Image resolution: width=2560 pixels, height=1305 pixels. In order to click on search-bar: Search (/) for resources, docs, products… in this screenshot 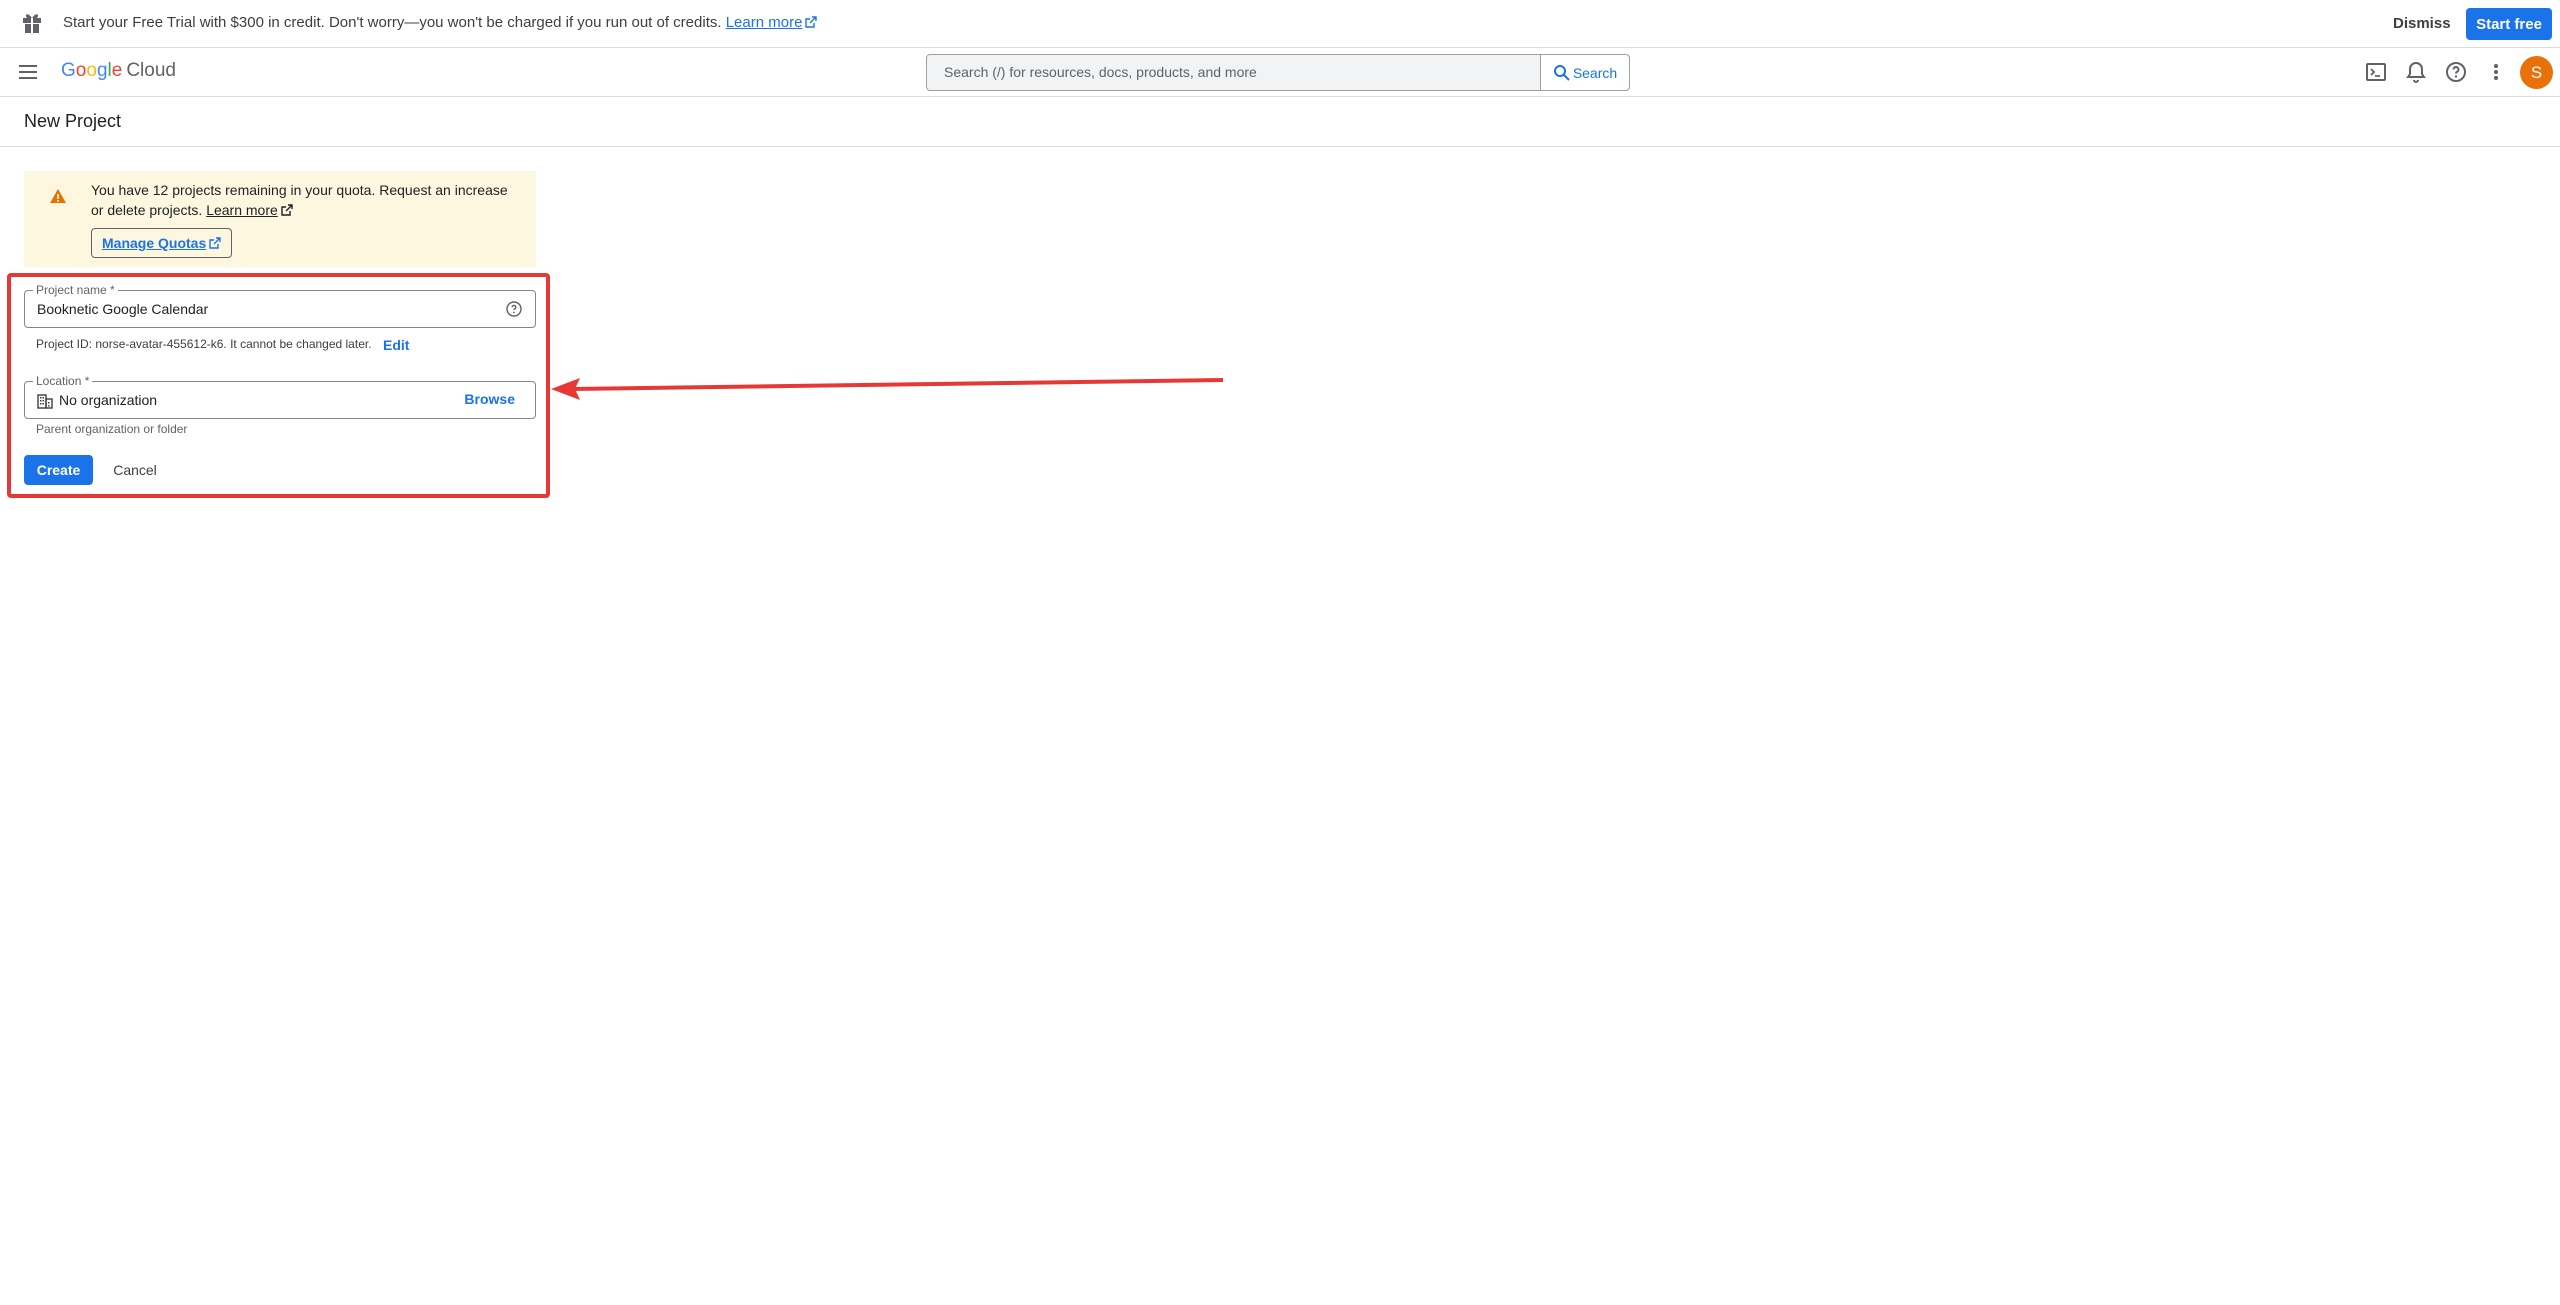, I will do `click(1278, 72)`.